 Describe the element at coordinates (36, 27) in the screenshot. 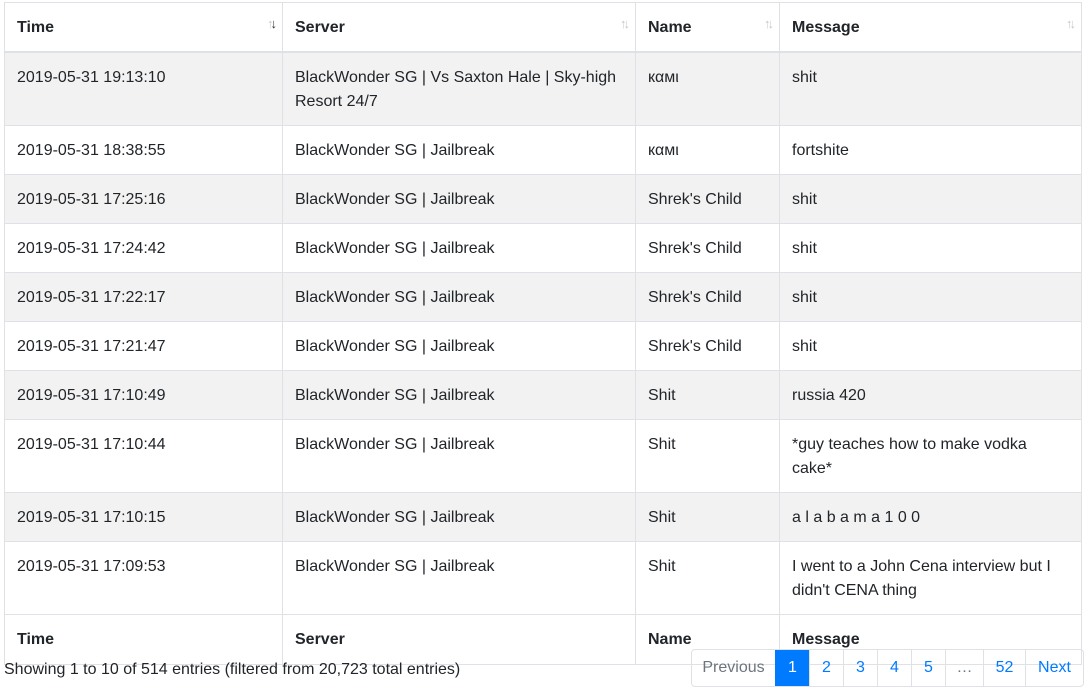

I see `column-header-label: Time` at that location.